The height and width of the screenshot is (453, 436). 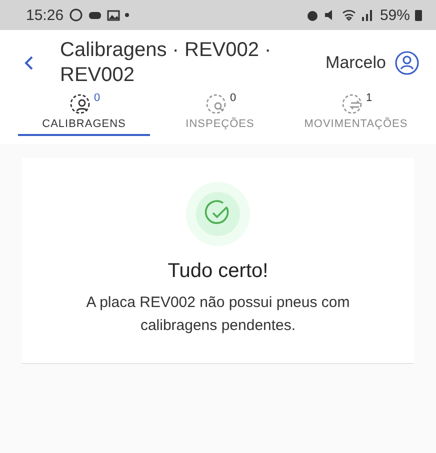 I want to click on wifi-icon, so click(x=349, y=15).